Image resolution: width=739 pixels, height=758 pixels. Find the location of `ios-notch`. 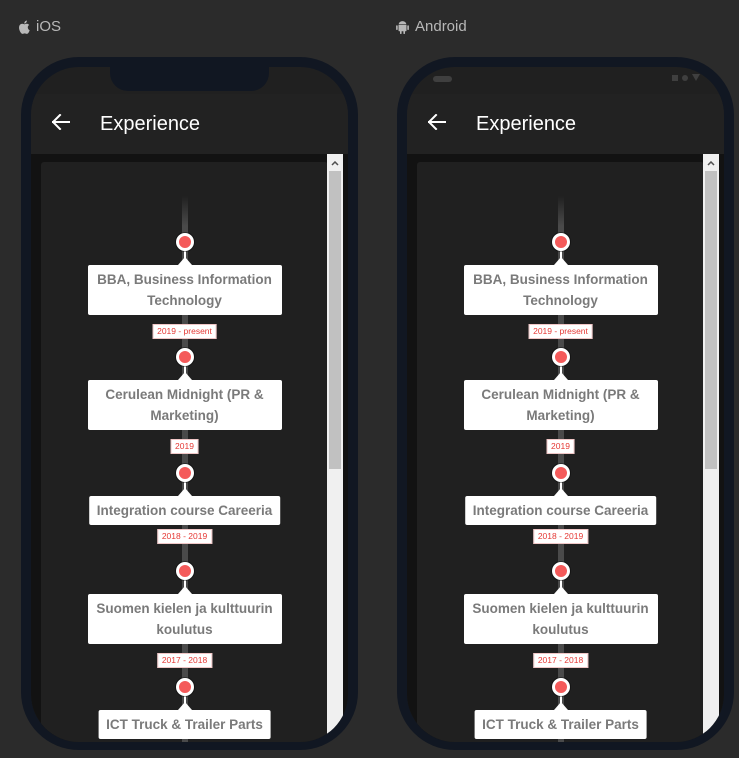

ios-notch is located at coordinates (189, 79).